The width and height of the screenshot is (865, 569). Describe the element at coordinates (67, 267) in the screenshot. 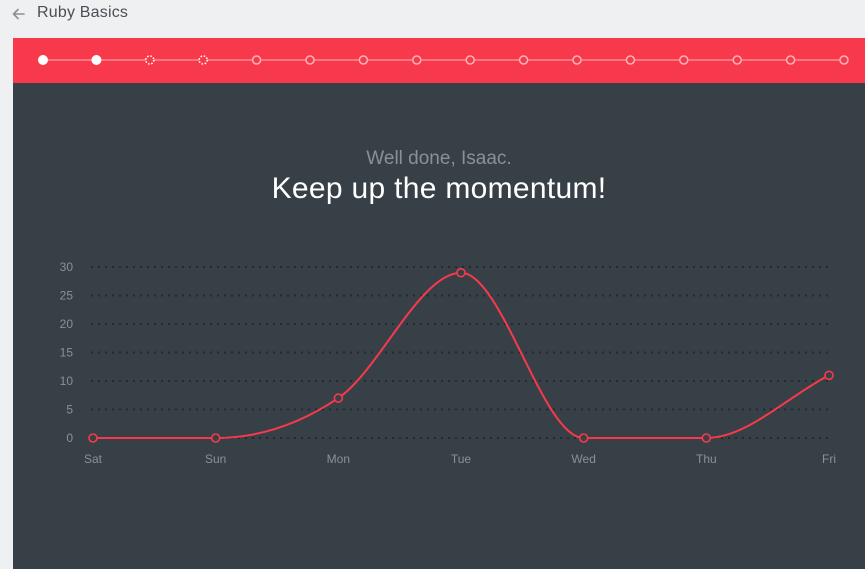

I see `y-tick-label: 30` at that location.